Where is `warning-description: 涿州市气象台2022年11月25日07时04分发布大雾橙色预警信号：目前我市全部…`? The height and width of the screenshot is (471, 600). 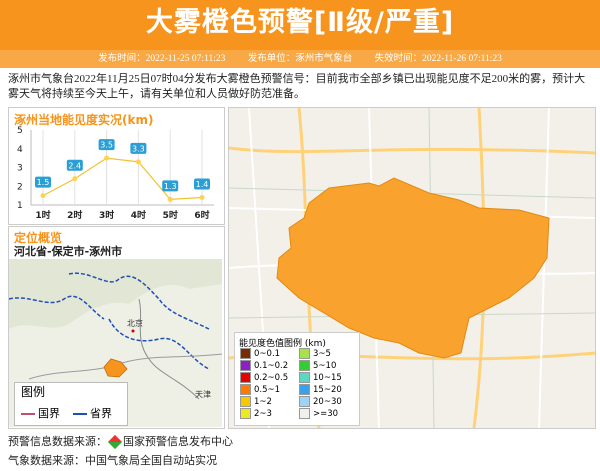 warning-description: 涿州市气象台2022年11月25日07时04分发布大雾橙色预警信号：目前我市全部… is located at coordinates (297, 86).